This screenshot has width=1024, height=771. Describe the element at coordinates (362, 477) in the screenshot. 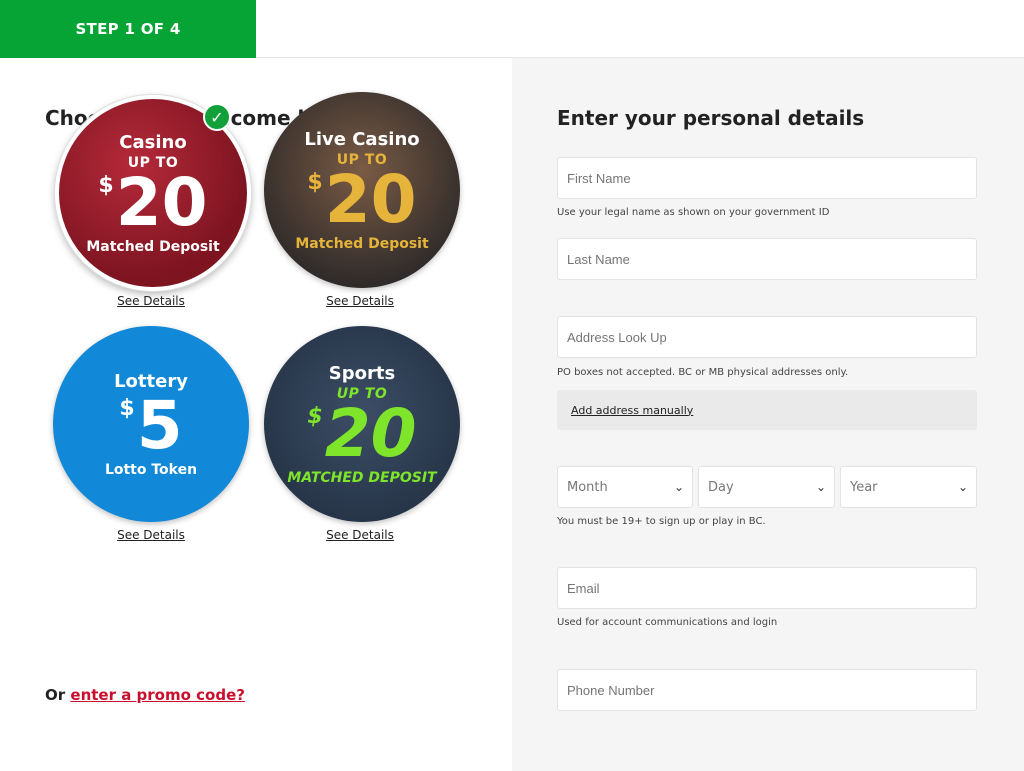

I see `bonus-sub: MATCHED DEPOSIT` at that location.